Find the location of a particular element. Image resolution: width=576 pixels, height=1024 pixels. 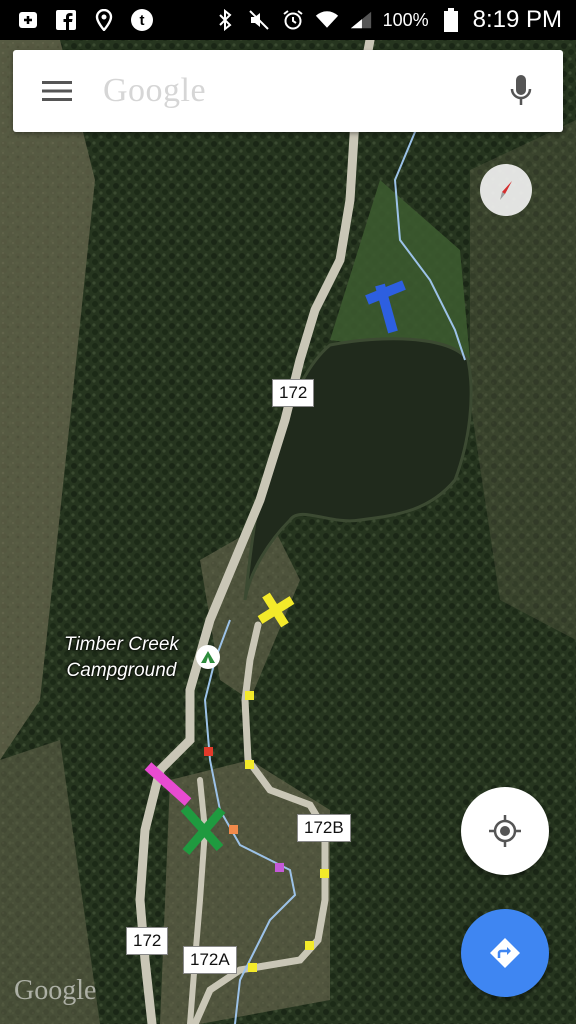

compass-icon is located at coordinates (506, 190).